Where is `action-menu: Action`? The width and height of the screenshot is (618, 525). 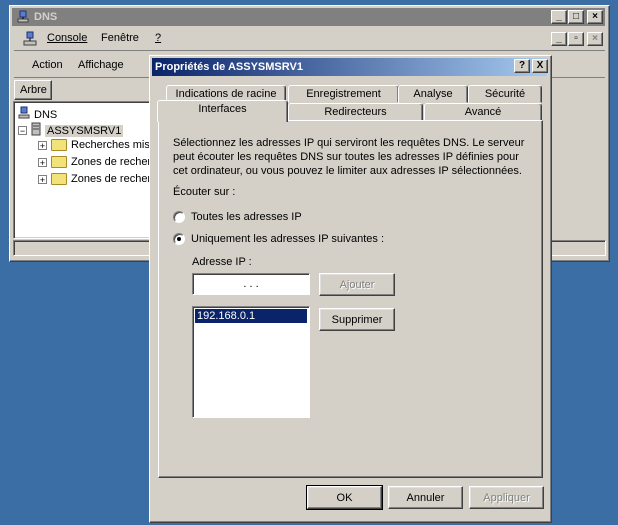 action-menu: Action is located at coordinates (47, 65).